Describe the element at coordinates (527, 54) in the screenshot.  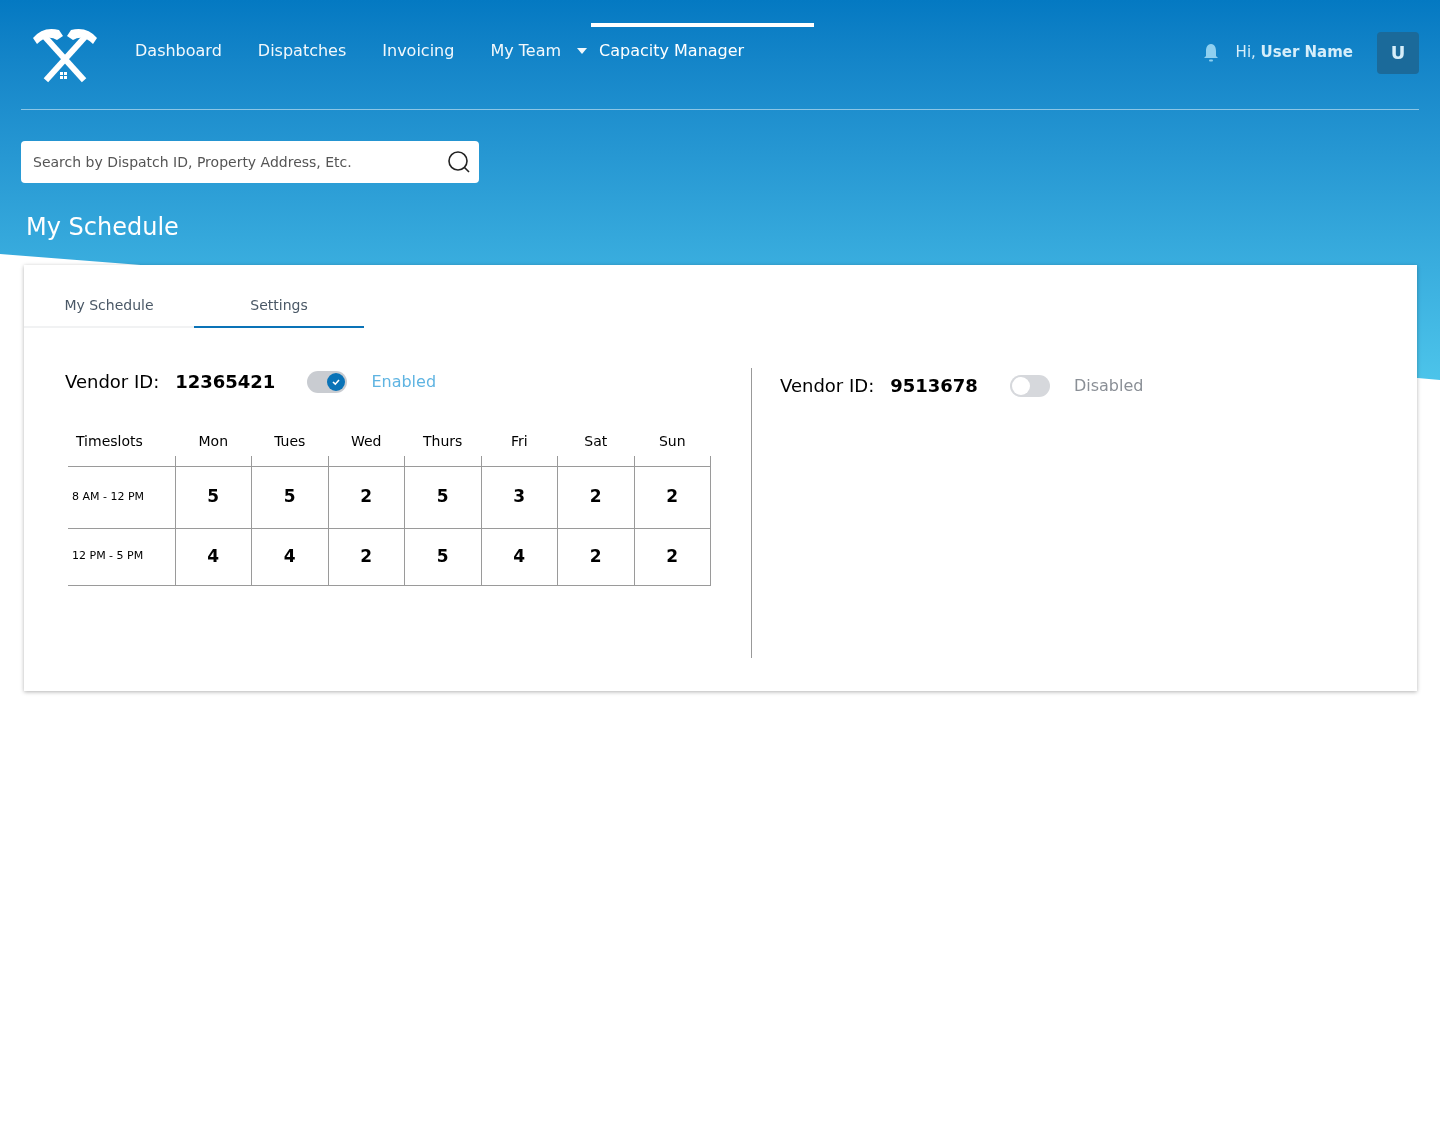
I see `nav-link: My Team` at that location.